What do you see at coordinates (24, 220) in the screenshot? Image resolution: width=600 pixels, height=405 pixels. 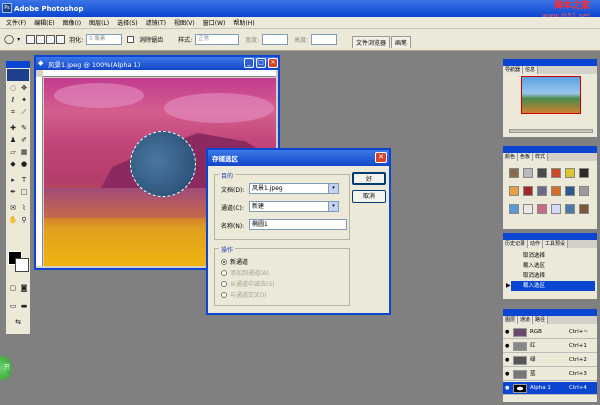 I see `zoom-tool-icon: ⚲` at bounding box center [24, 220].